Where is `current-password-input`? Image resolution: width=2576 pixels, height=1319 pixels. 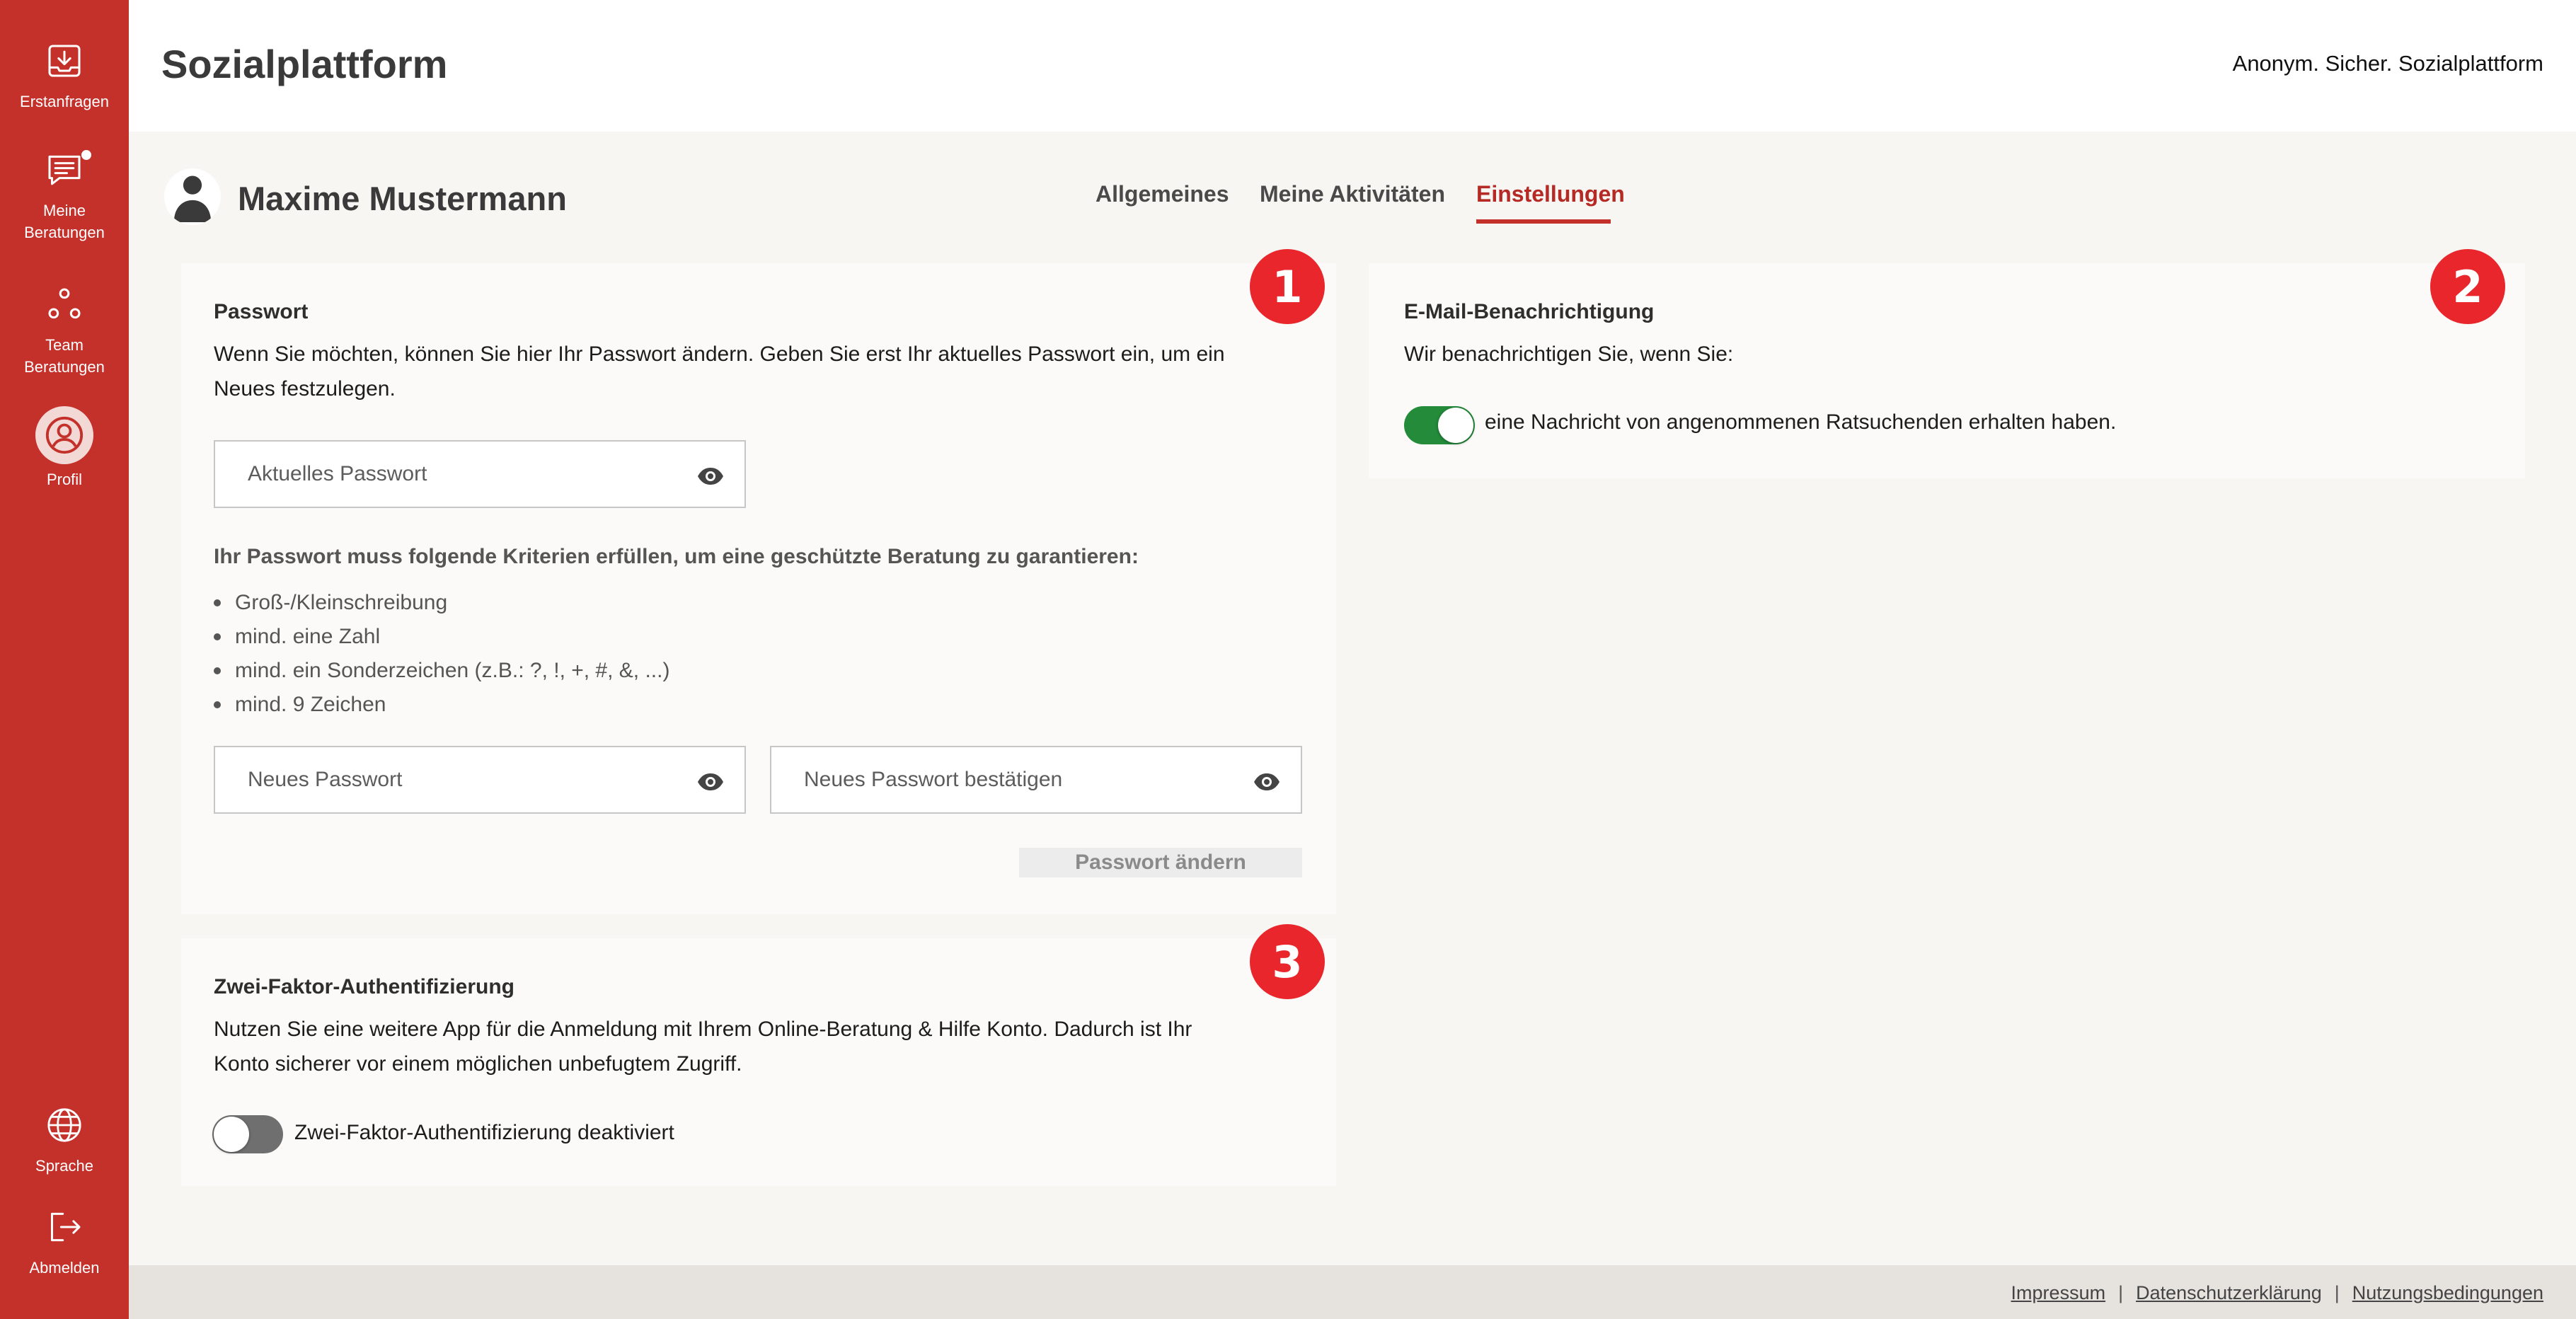
current-password-input is located at coordinates (480, 474).